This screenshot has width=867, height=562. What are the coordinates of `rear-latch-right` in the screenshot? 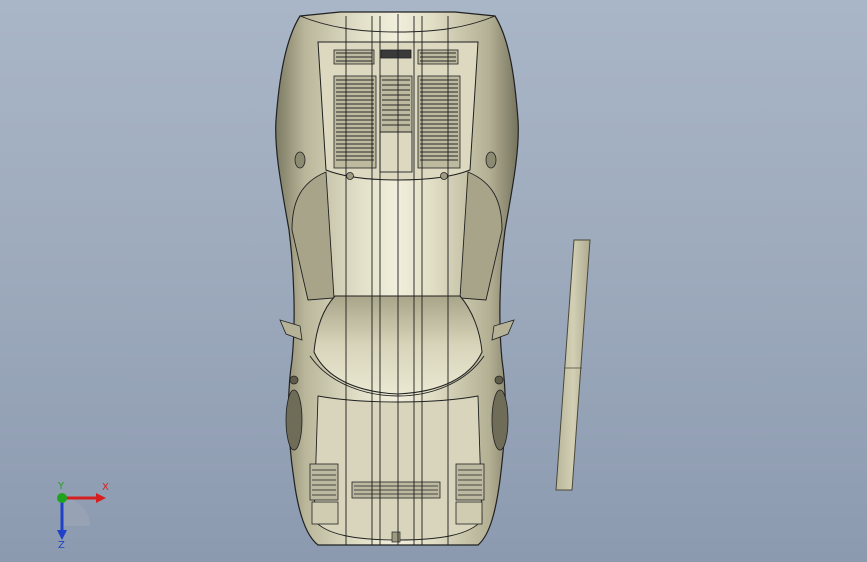 It's located at (444, 176).